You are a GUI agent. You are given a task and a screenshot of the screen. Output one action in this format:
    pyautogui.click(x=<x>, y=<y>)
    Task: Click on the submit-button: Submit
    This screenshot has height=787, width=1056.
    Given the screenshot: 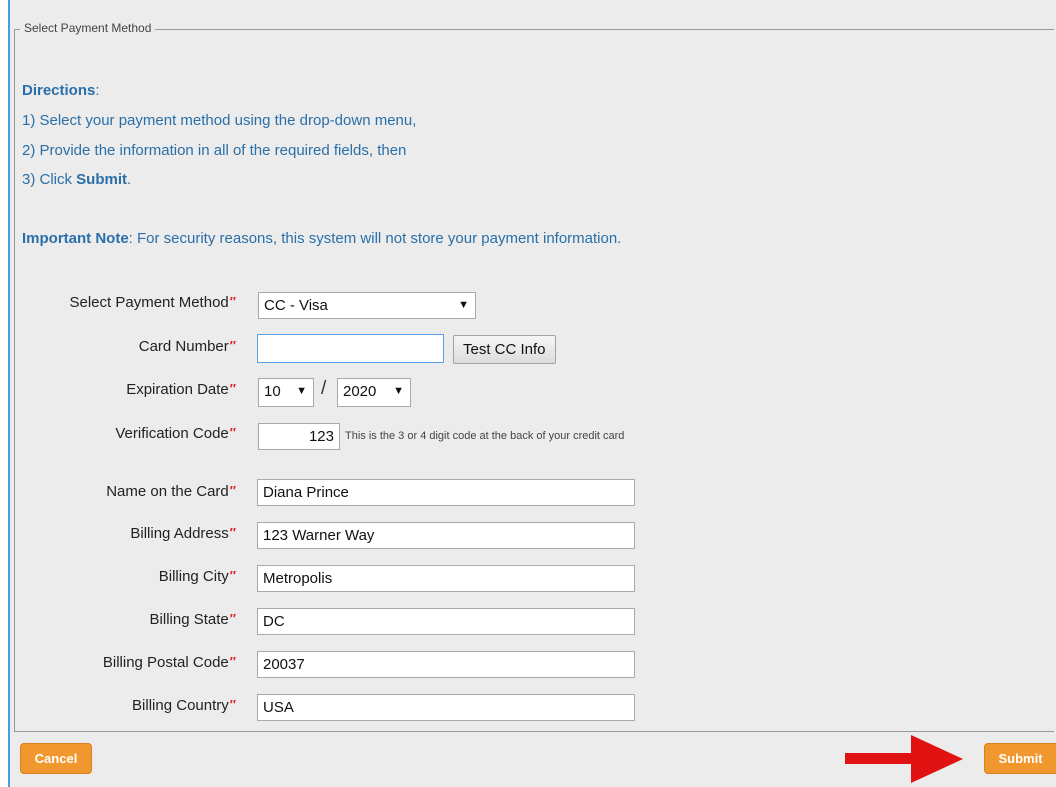 What is the action you would take?
    pyautogui.click(x=1020, y=758)
    